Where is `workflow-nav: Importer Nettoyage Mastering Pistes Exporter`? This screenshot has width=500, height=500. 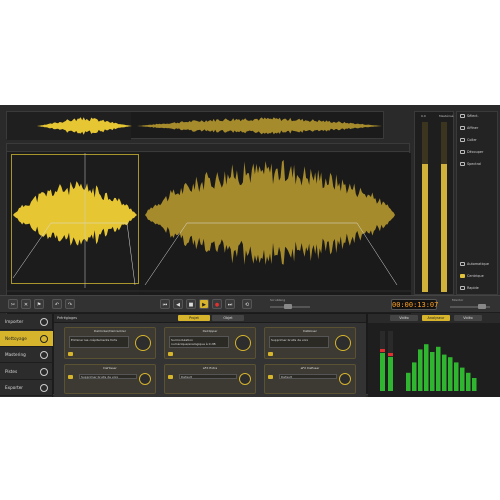
workflow-nav: Importer Nettoyage Mastering Pistes Exporter is located at coordinates (26, 355).